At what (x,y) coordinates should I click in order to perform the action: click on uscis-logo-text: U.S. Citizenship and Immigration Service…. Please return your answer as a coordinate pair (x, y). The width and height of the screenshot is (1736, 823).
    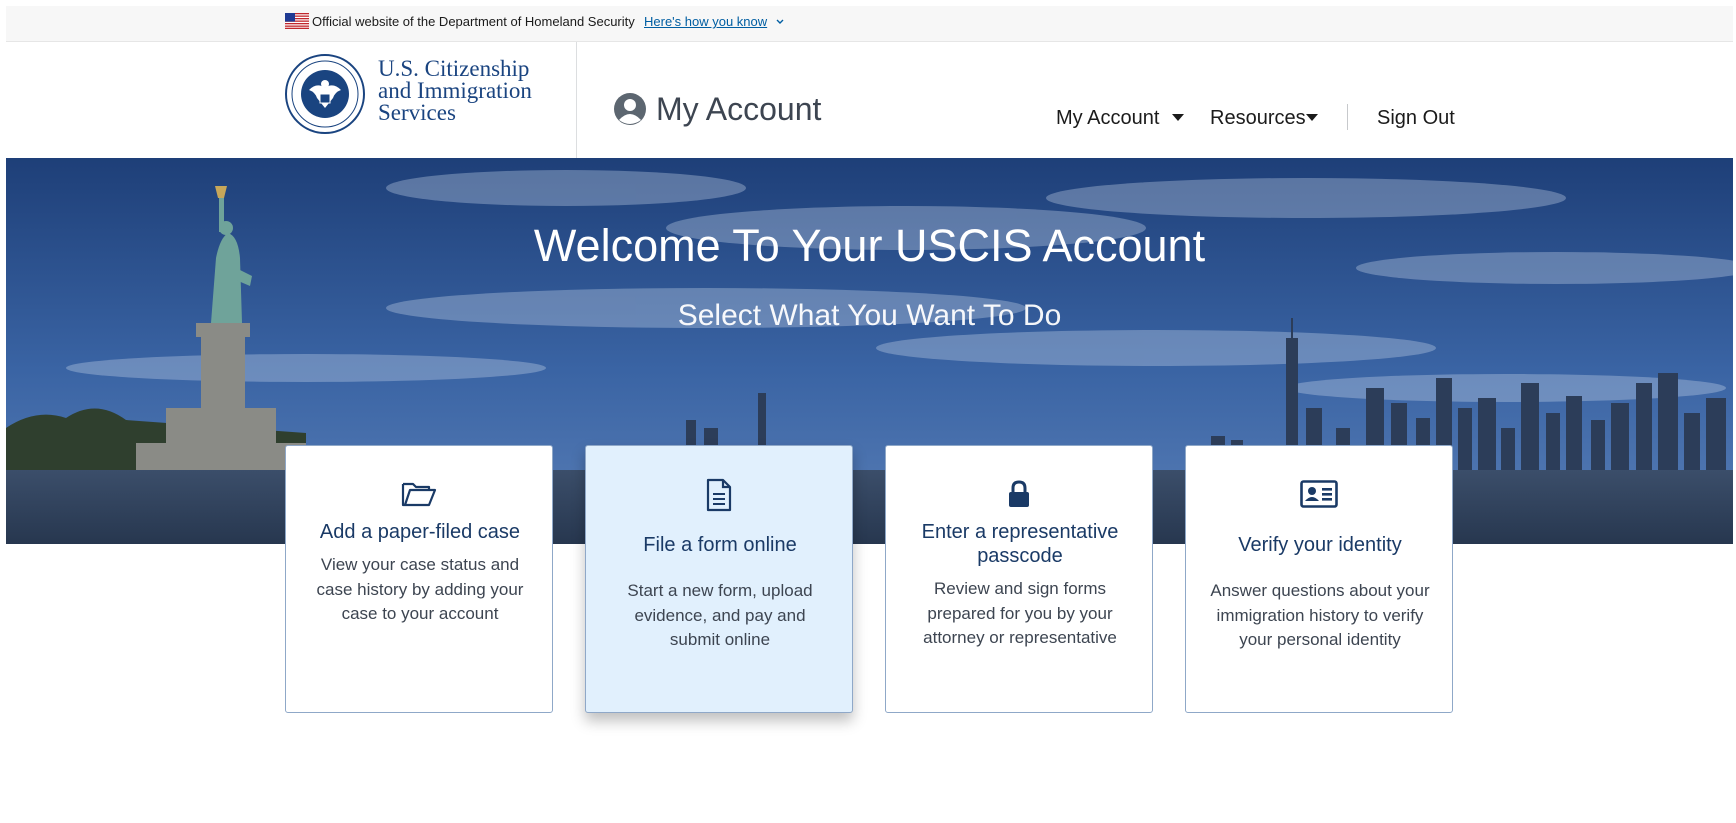
    Looking at the image, I should click on (455, 90).